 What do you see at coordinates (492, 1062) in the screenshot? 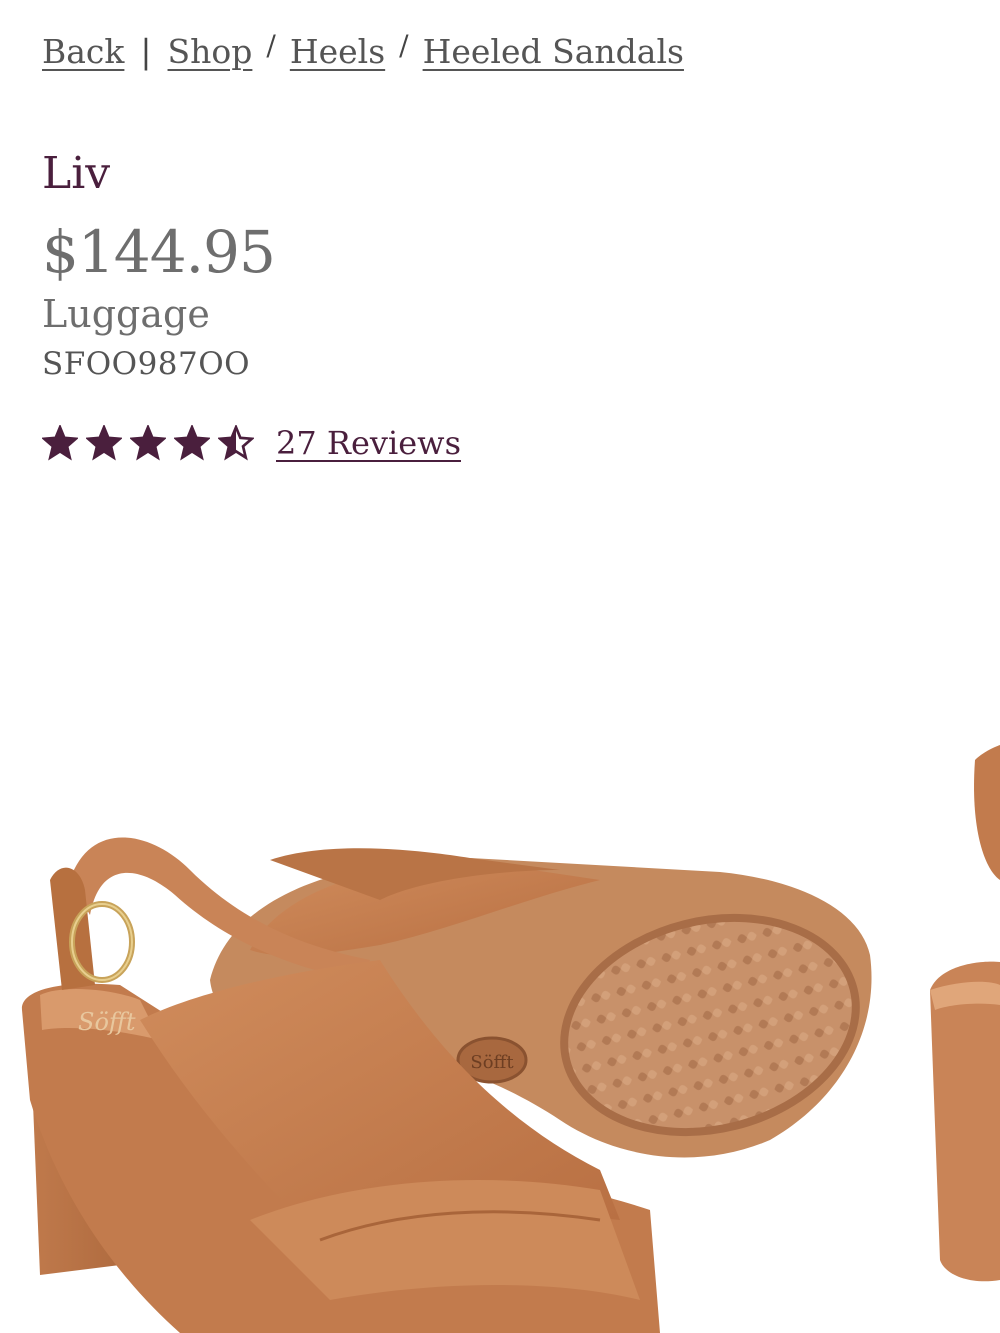
I see `sole-logo: Söfft` at bounding box center [492, 1062].